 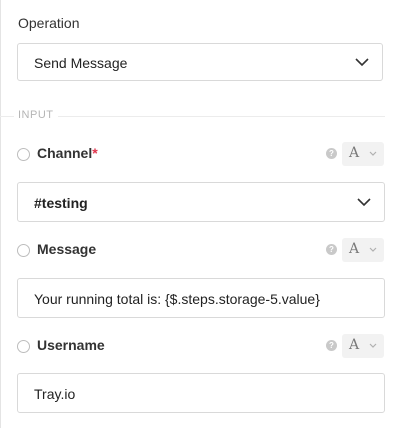 What do you see at coordinates (71, 345) in the screenshot?
I see `username-label: Username` at bounding box center [71, 345].